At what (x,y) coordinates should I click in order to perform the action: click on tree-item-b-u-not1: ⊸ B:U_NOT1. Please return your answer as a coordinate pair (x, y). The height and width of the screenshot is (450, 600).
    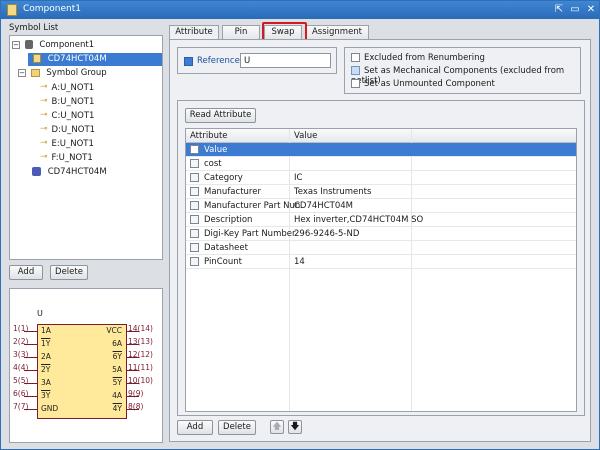
    Looking at the image, I should click on (67, 101).